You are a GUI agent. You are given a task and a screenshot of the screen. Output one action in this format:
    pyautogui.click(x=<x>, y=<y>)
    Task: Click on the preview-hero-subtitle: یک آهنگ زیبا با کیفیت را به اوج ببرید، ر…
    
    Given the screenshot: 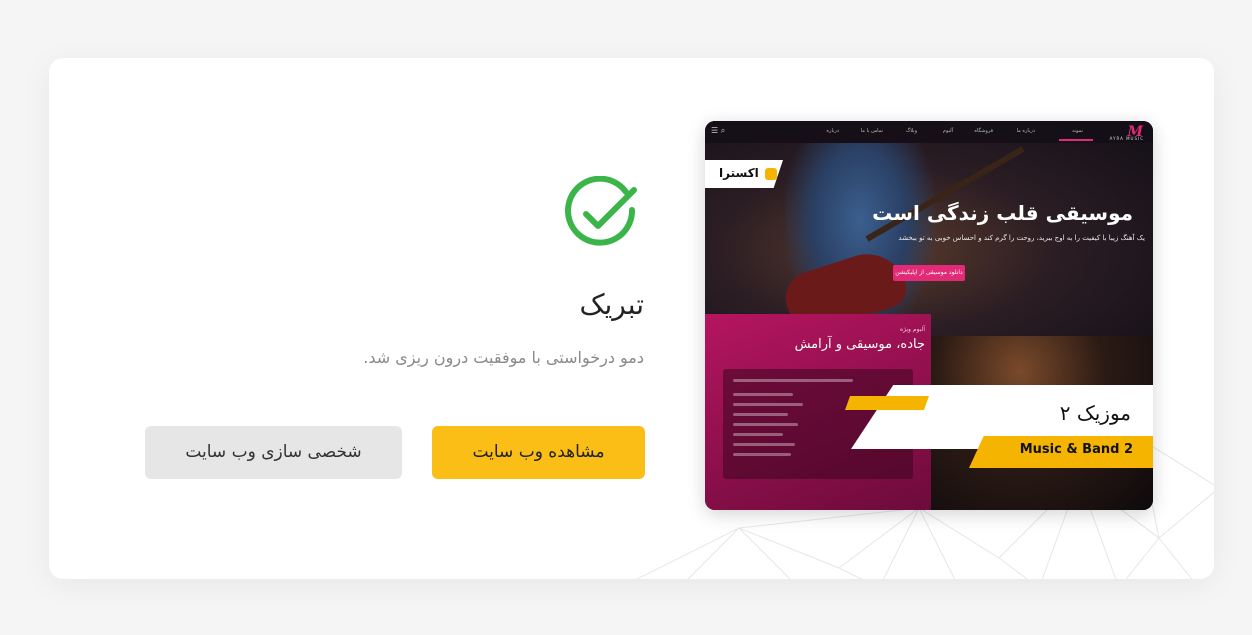 What is the action you would take?
    pyautogui.click(x=1021, y=238)
    